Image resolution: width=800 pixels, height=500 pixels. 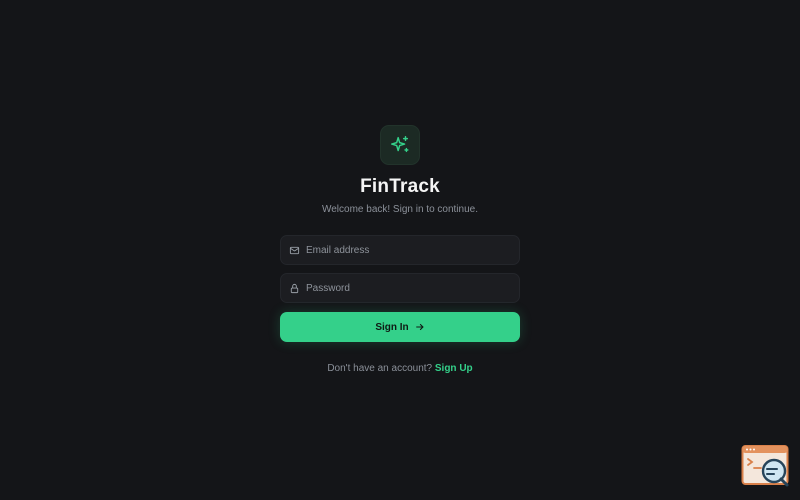 What do you see at coordinates (406, 288) in the screenshot?
I see `password-input` at bounding box center [406, 288].